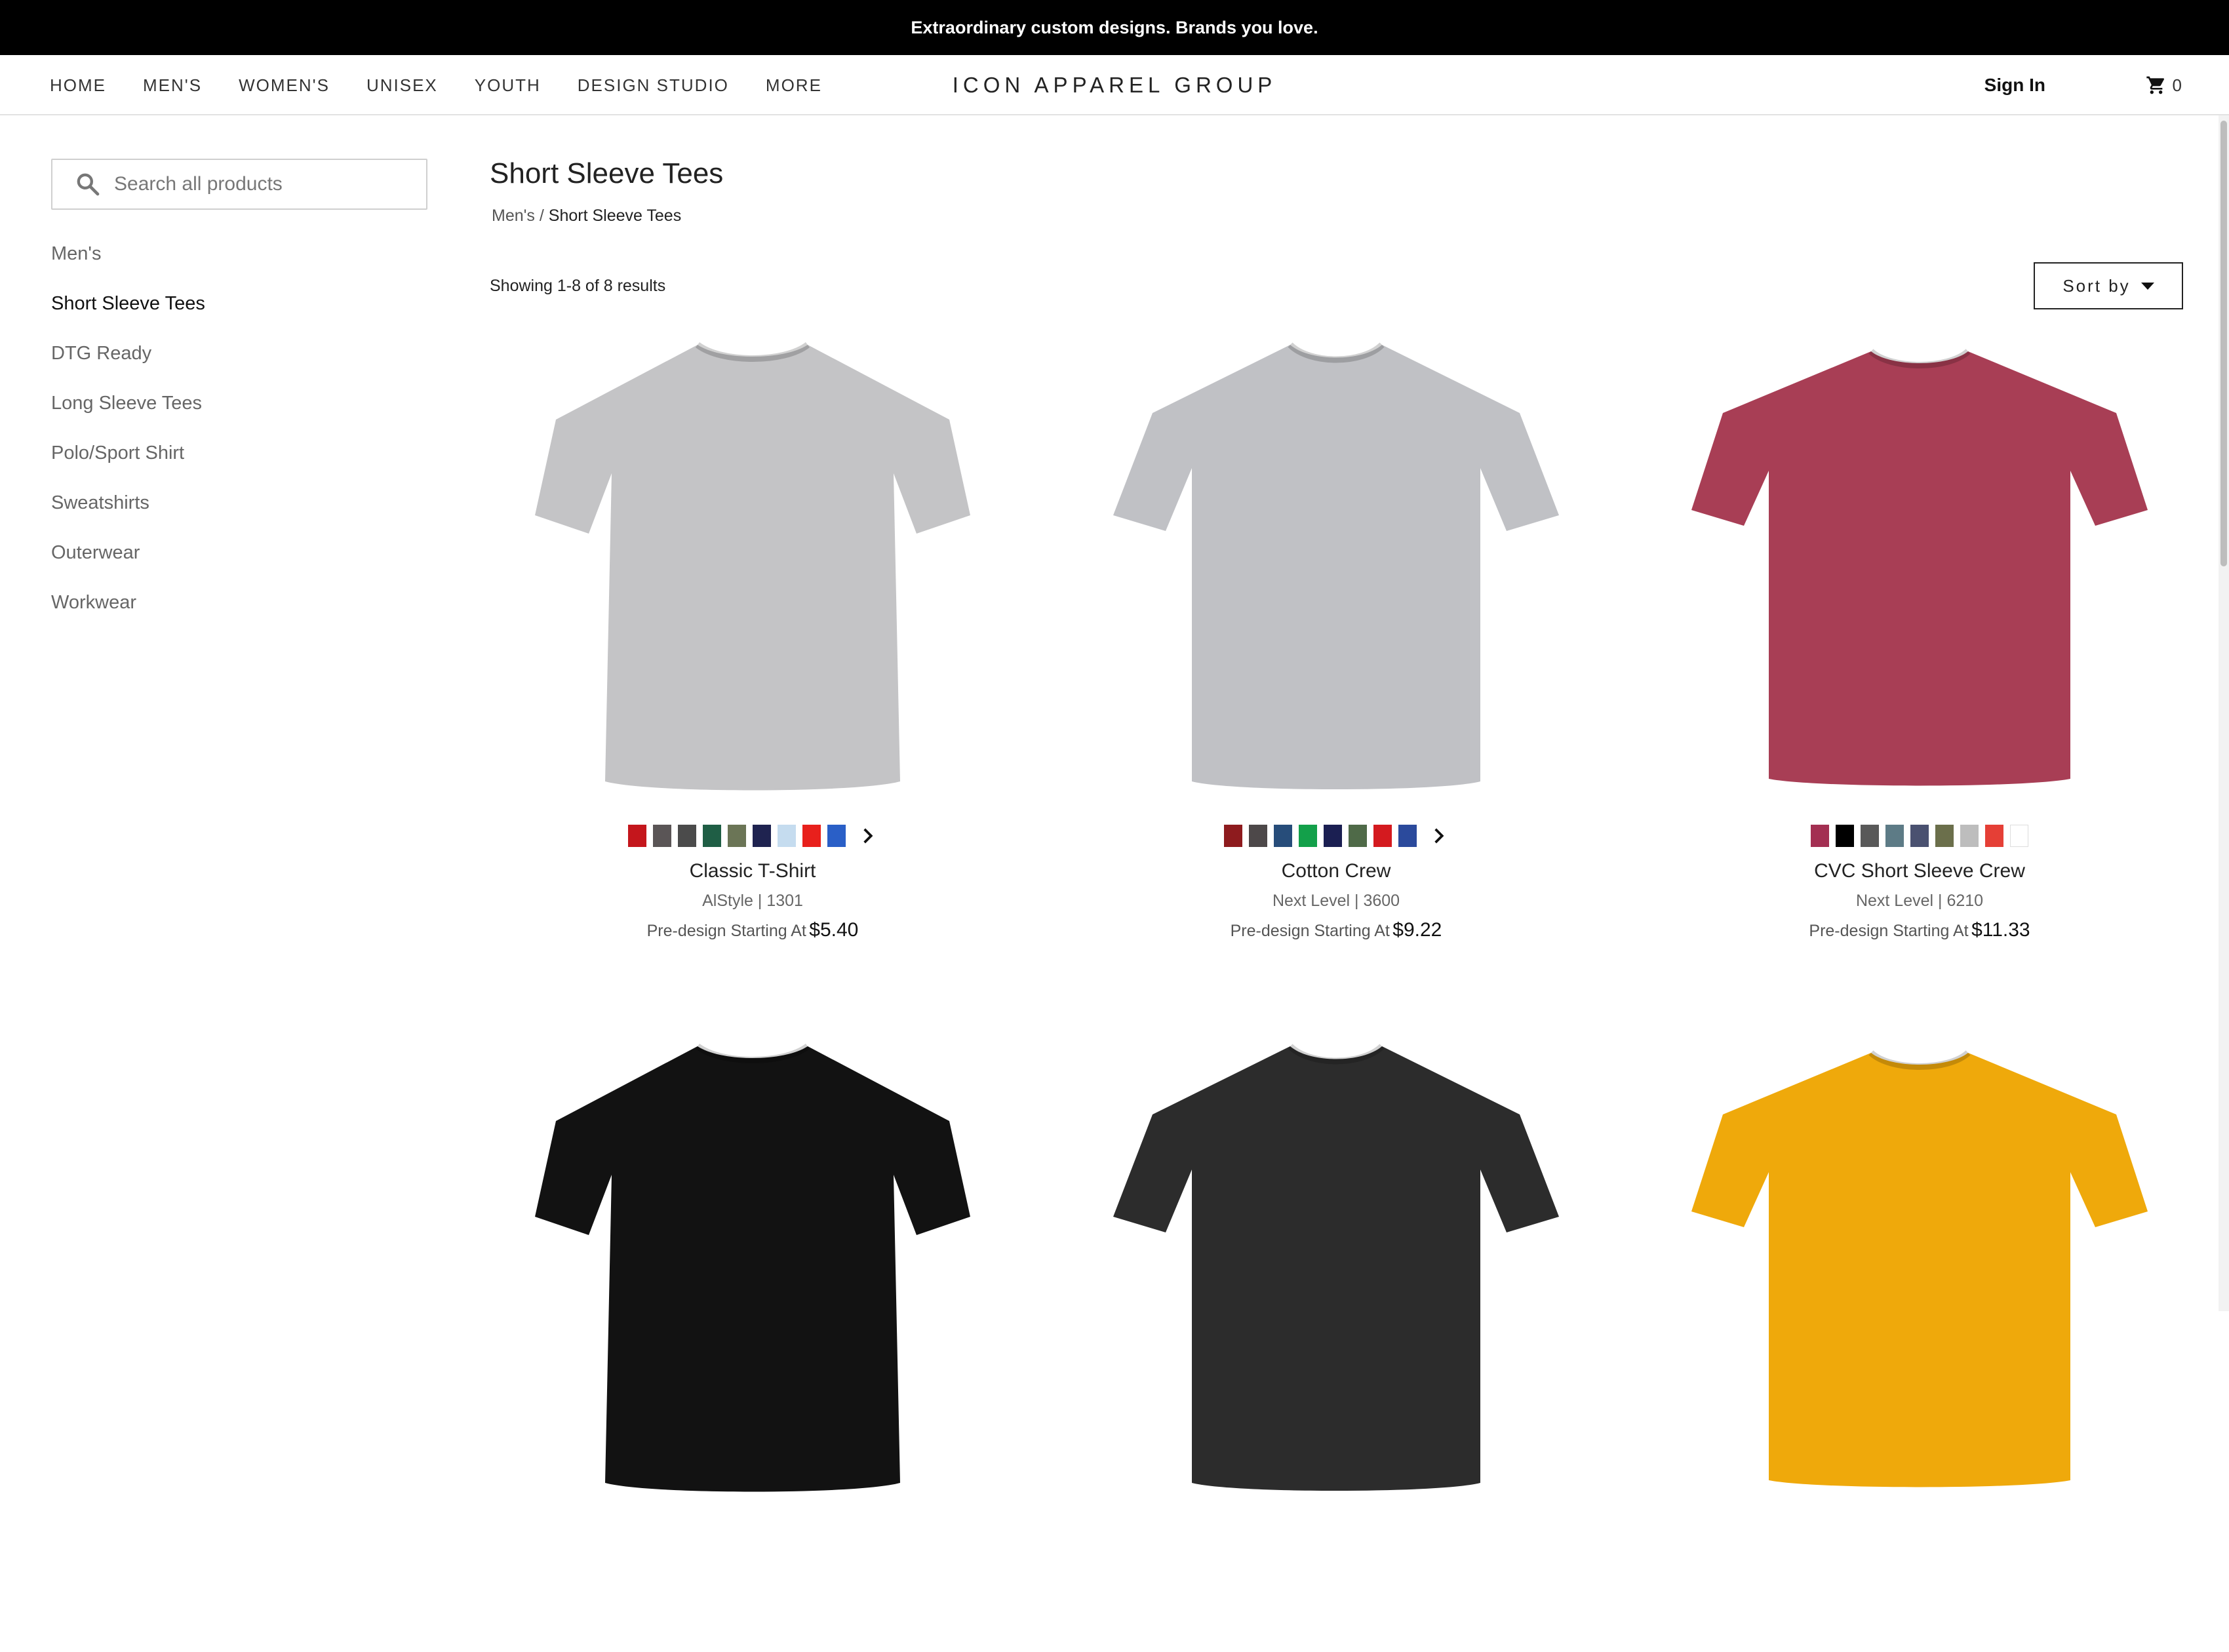 The width and height of the screenshot is (2229, 1652). What do you see at coordinates (2163, 85) in the screenshot?
I see `cart-button: 0` at bounding box center [2163, 85].